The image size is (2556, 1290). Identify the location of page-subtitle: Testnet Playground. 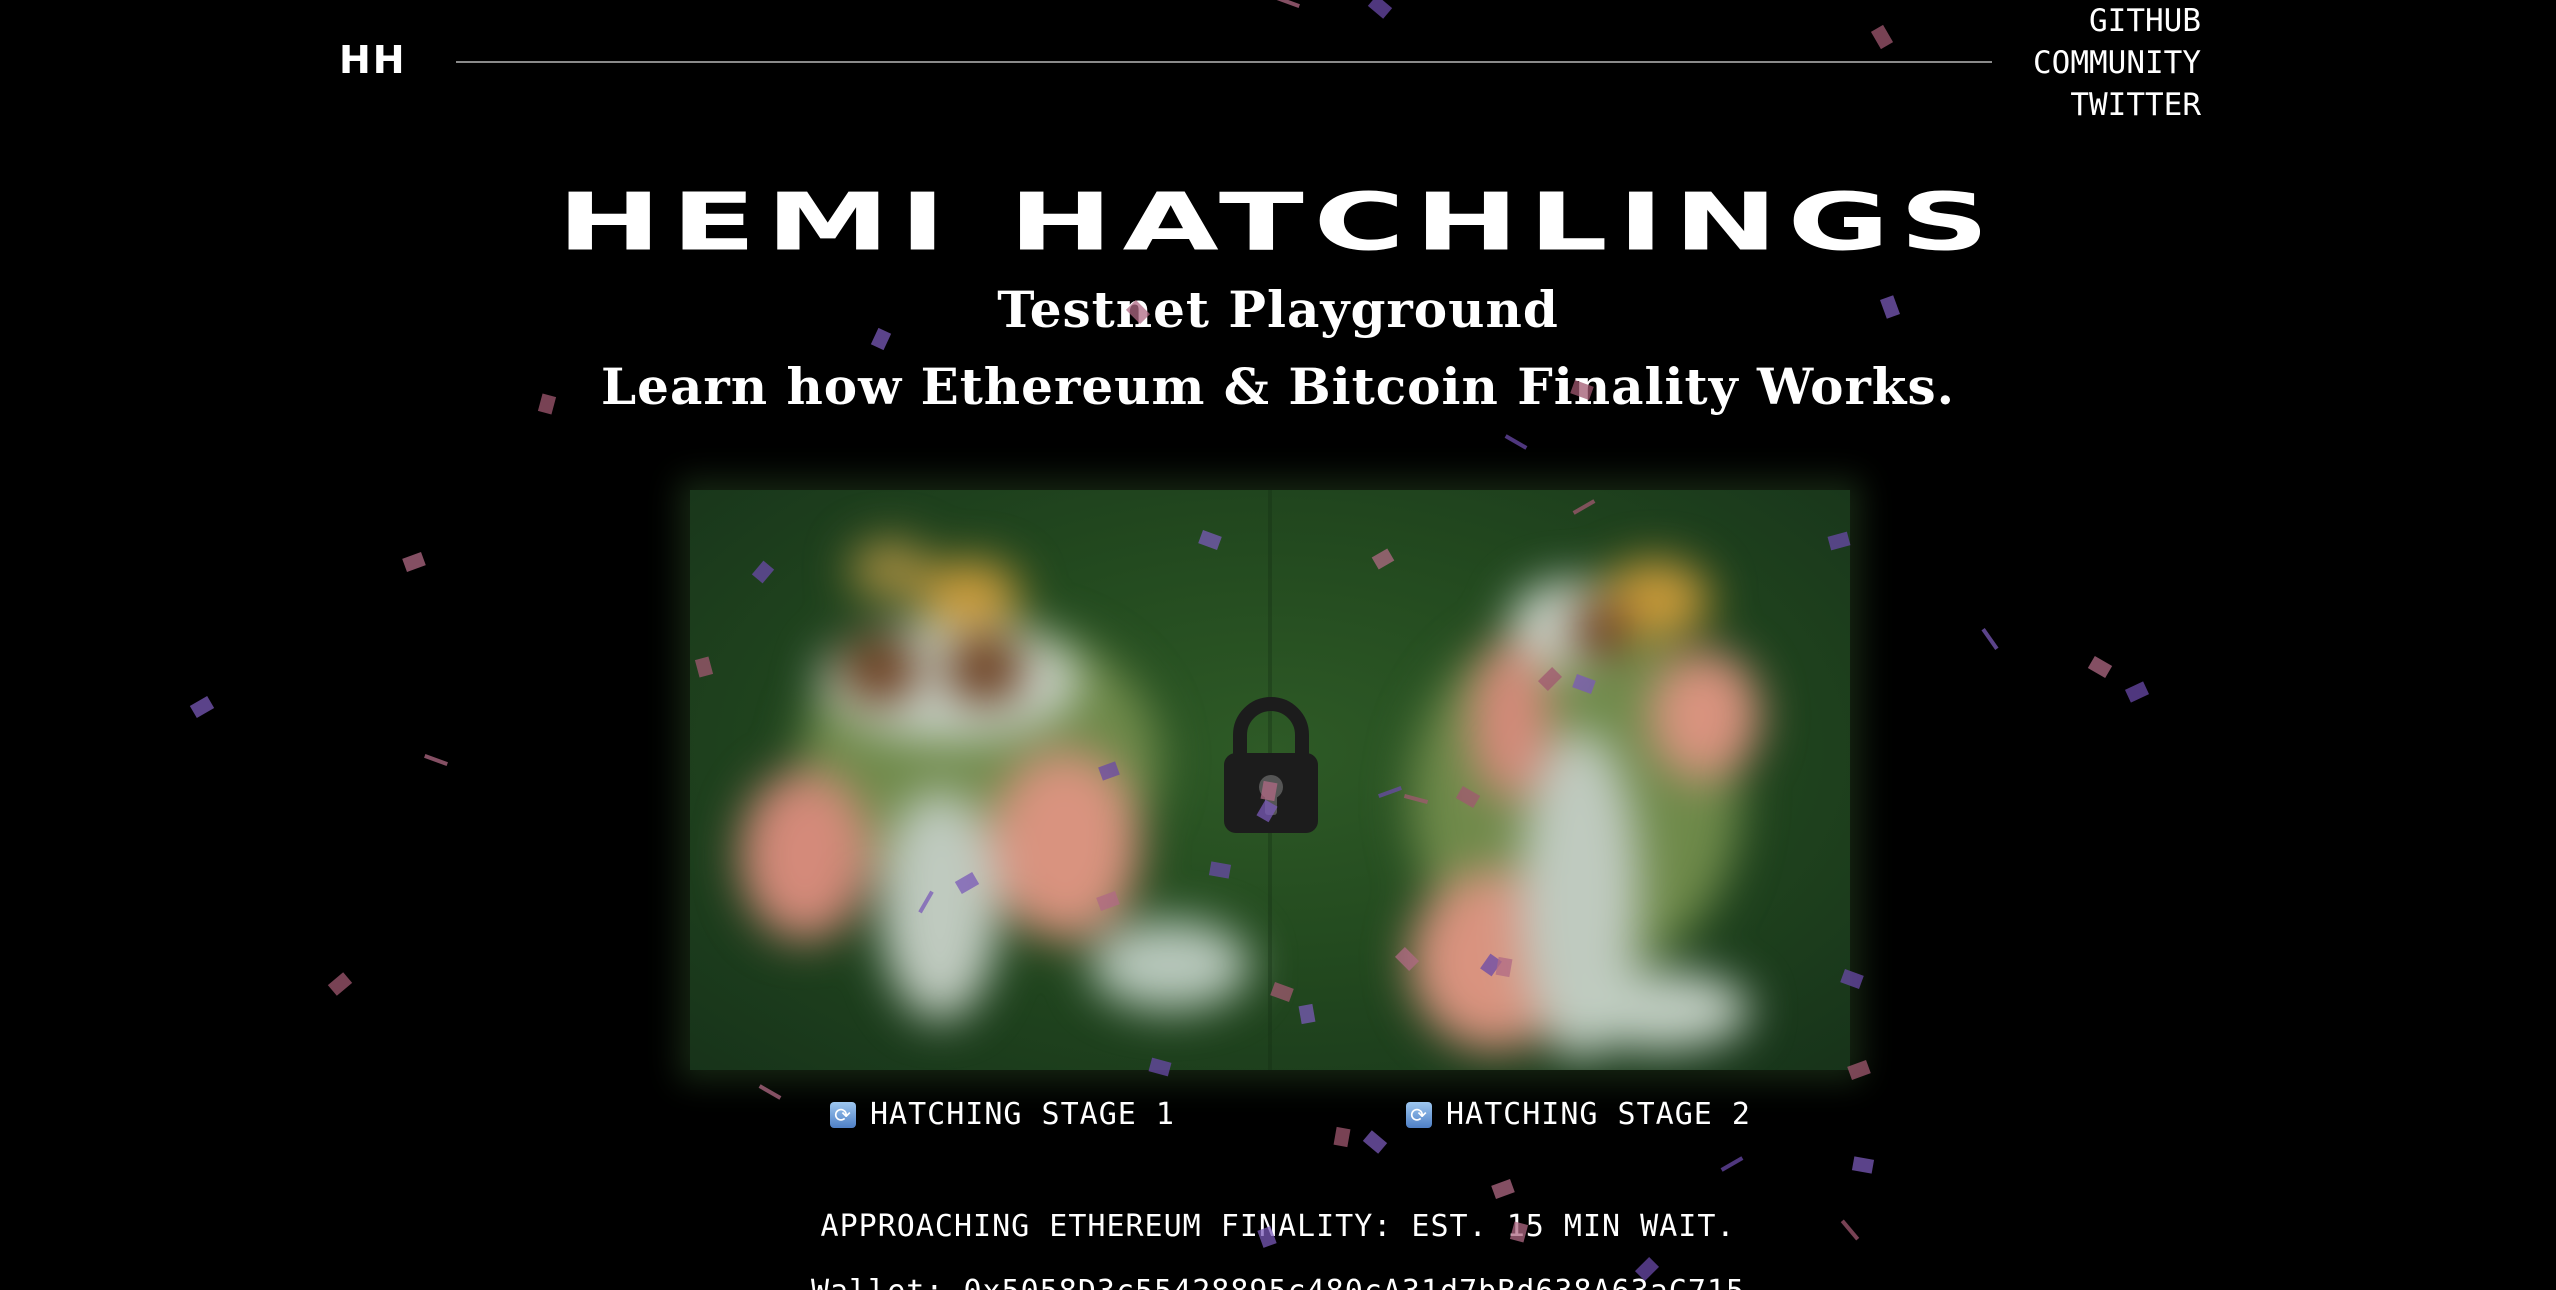
(1278, 309).